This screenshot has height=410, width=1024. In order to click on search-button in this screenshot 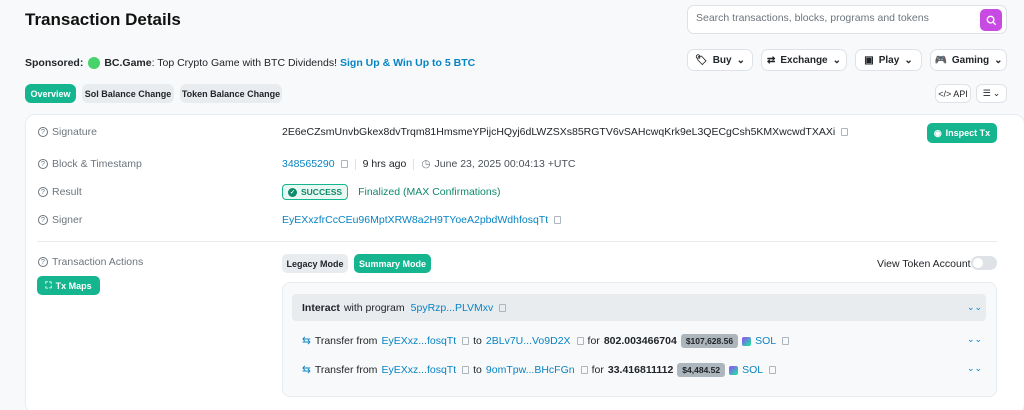, I will do `click(991, 20)`.